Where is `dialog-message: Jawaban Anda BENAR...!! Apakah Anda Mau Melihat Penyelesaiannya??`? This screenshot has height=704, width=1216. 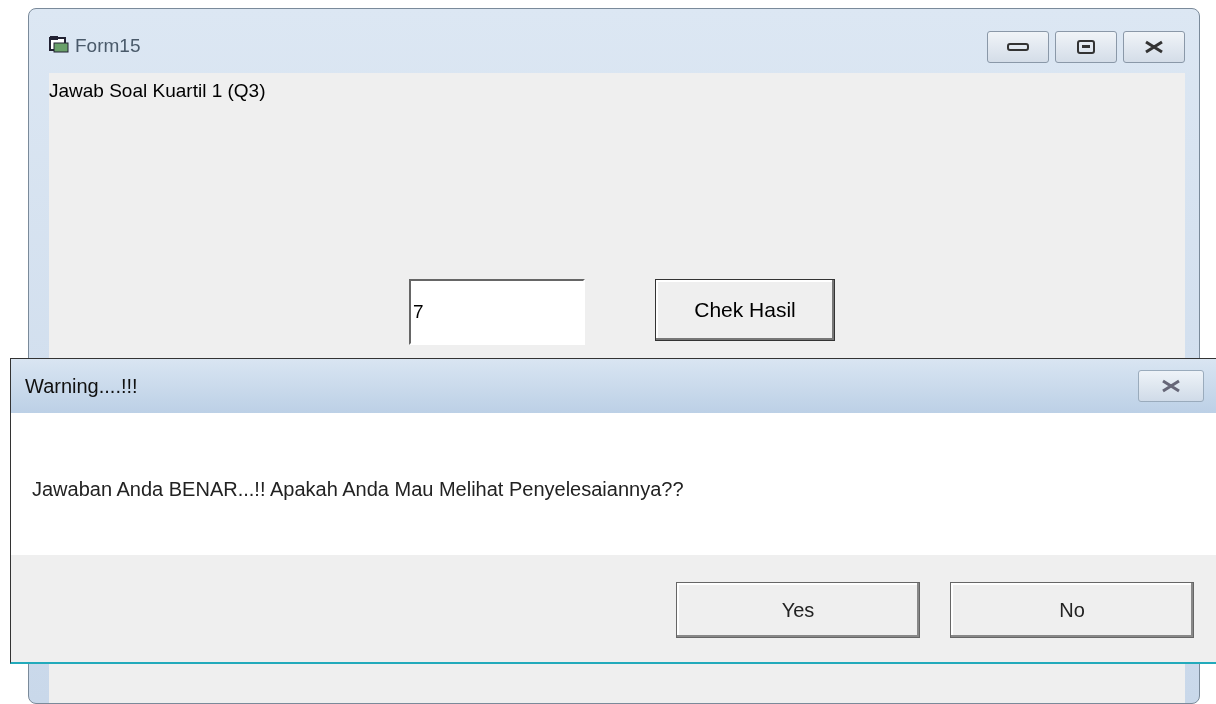 dialog-message: Jawaban Anda BENAR...!! Apakah Anda Mau Melihat Penyelesaiannya?? is located at coordinates (358, 489).